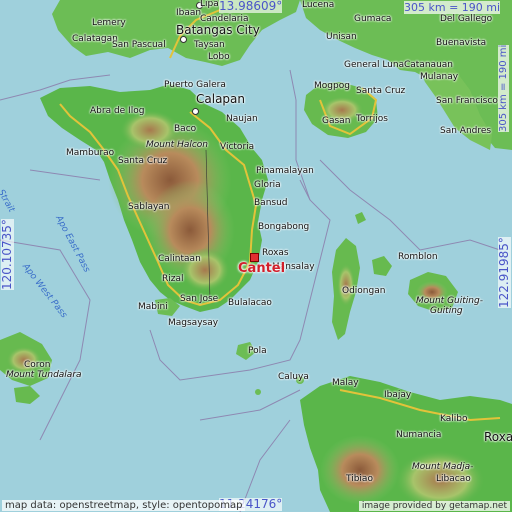 This screenshot has height=512, width=512. What do you see at coordinates (177, 145) in the screenshot?
I see `place-mount-halcon: Mount Halcon` at bounding box center [177, 145].